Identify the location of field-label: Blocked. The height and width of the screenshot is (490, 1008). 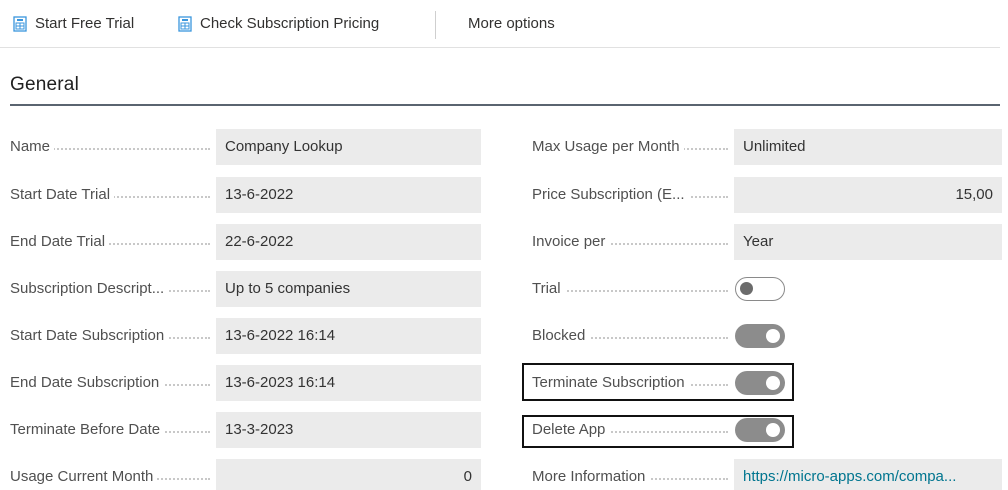
(561, 335).